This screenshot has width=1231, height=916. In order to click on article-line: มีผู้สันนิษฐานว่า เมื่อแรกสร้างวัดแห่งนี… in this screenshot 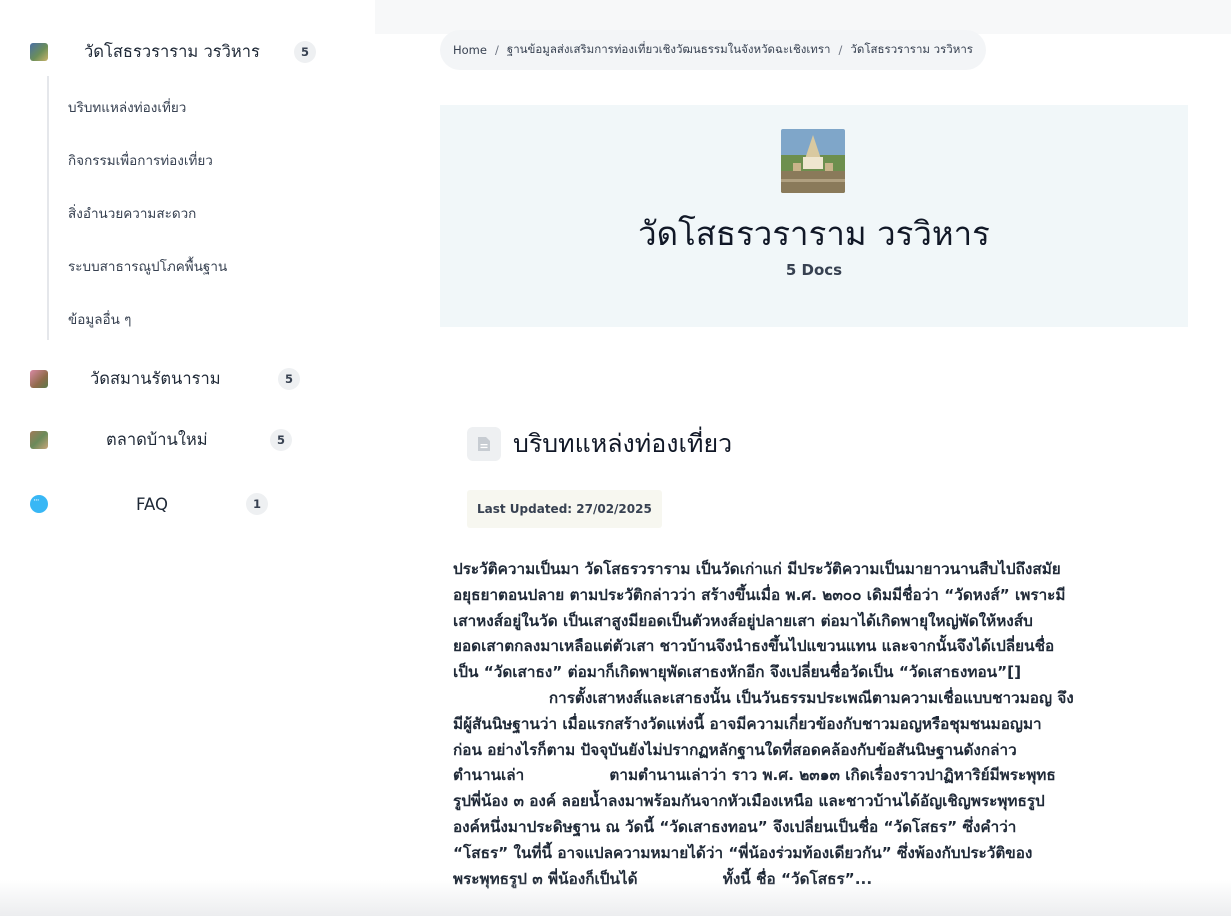, I will do `click(747, 723)`.